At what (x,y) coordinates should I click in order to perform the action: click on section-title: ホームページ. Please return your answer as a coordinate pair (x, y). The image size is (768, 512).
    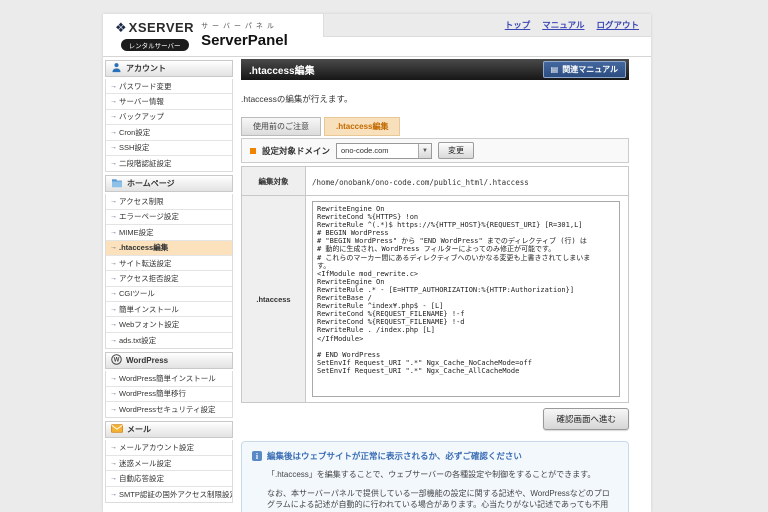
    Looking at the image, I should click on (151, 184).